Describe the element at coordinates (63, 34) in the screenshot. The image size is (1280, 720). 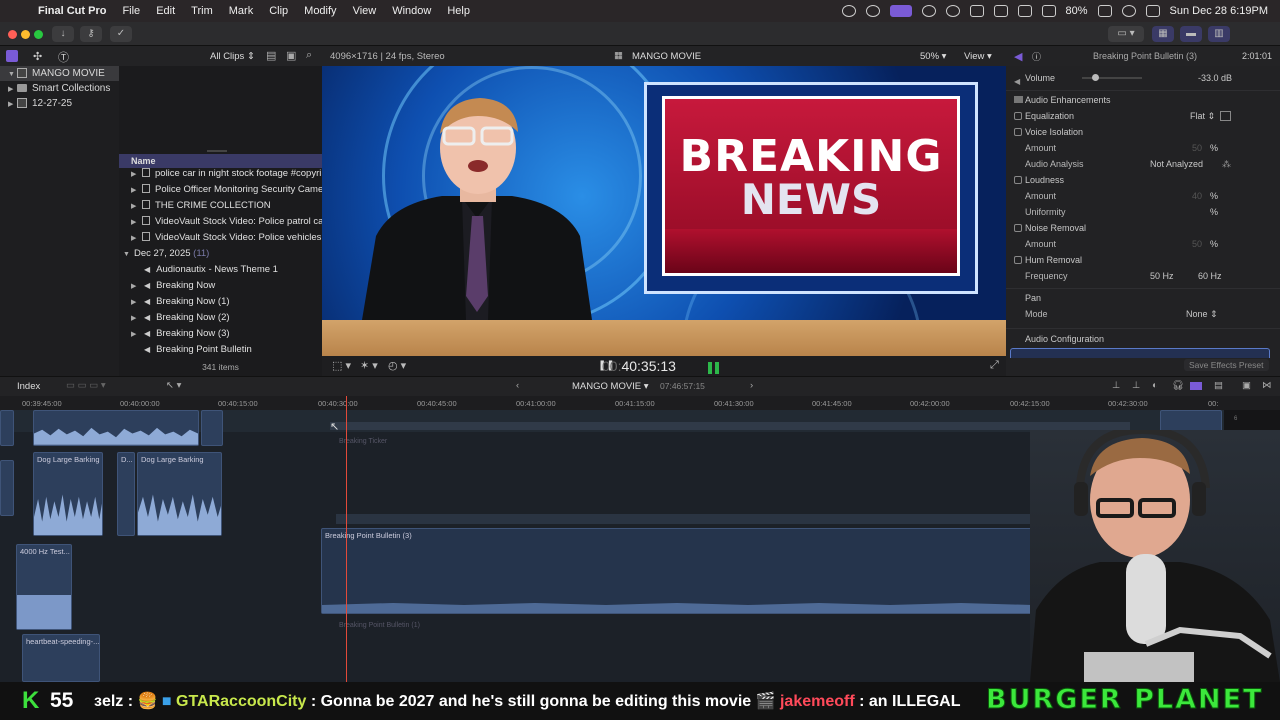
I see `import-icon: ↓` at that location.